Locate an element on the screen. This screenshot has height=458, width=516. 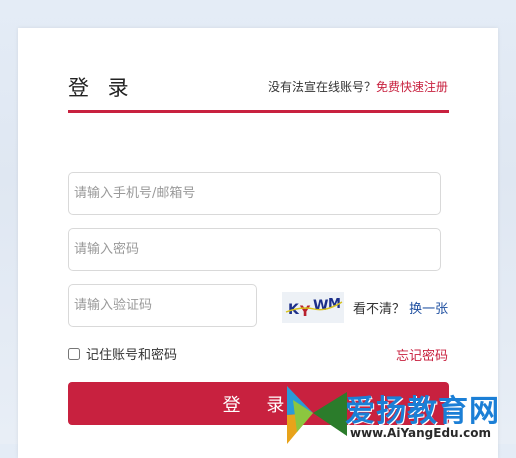
captcha-refresh-area: 看不清？ 换一张 is located at coordinates (400, 307).